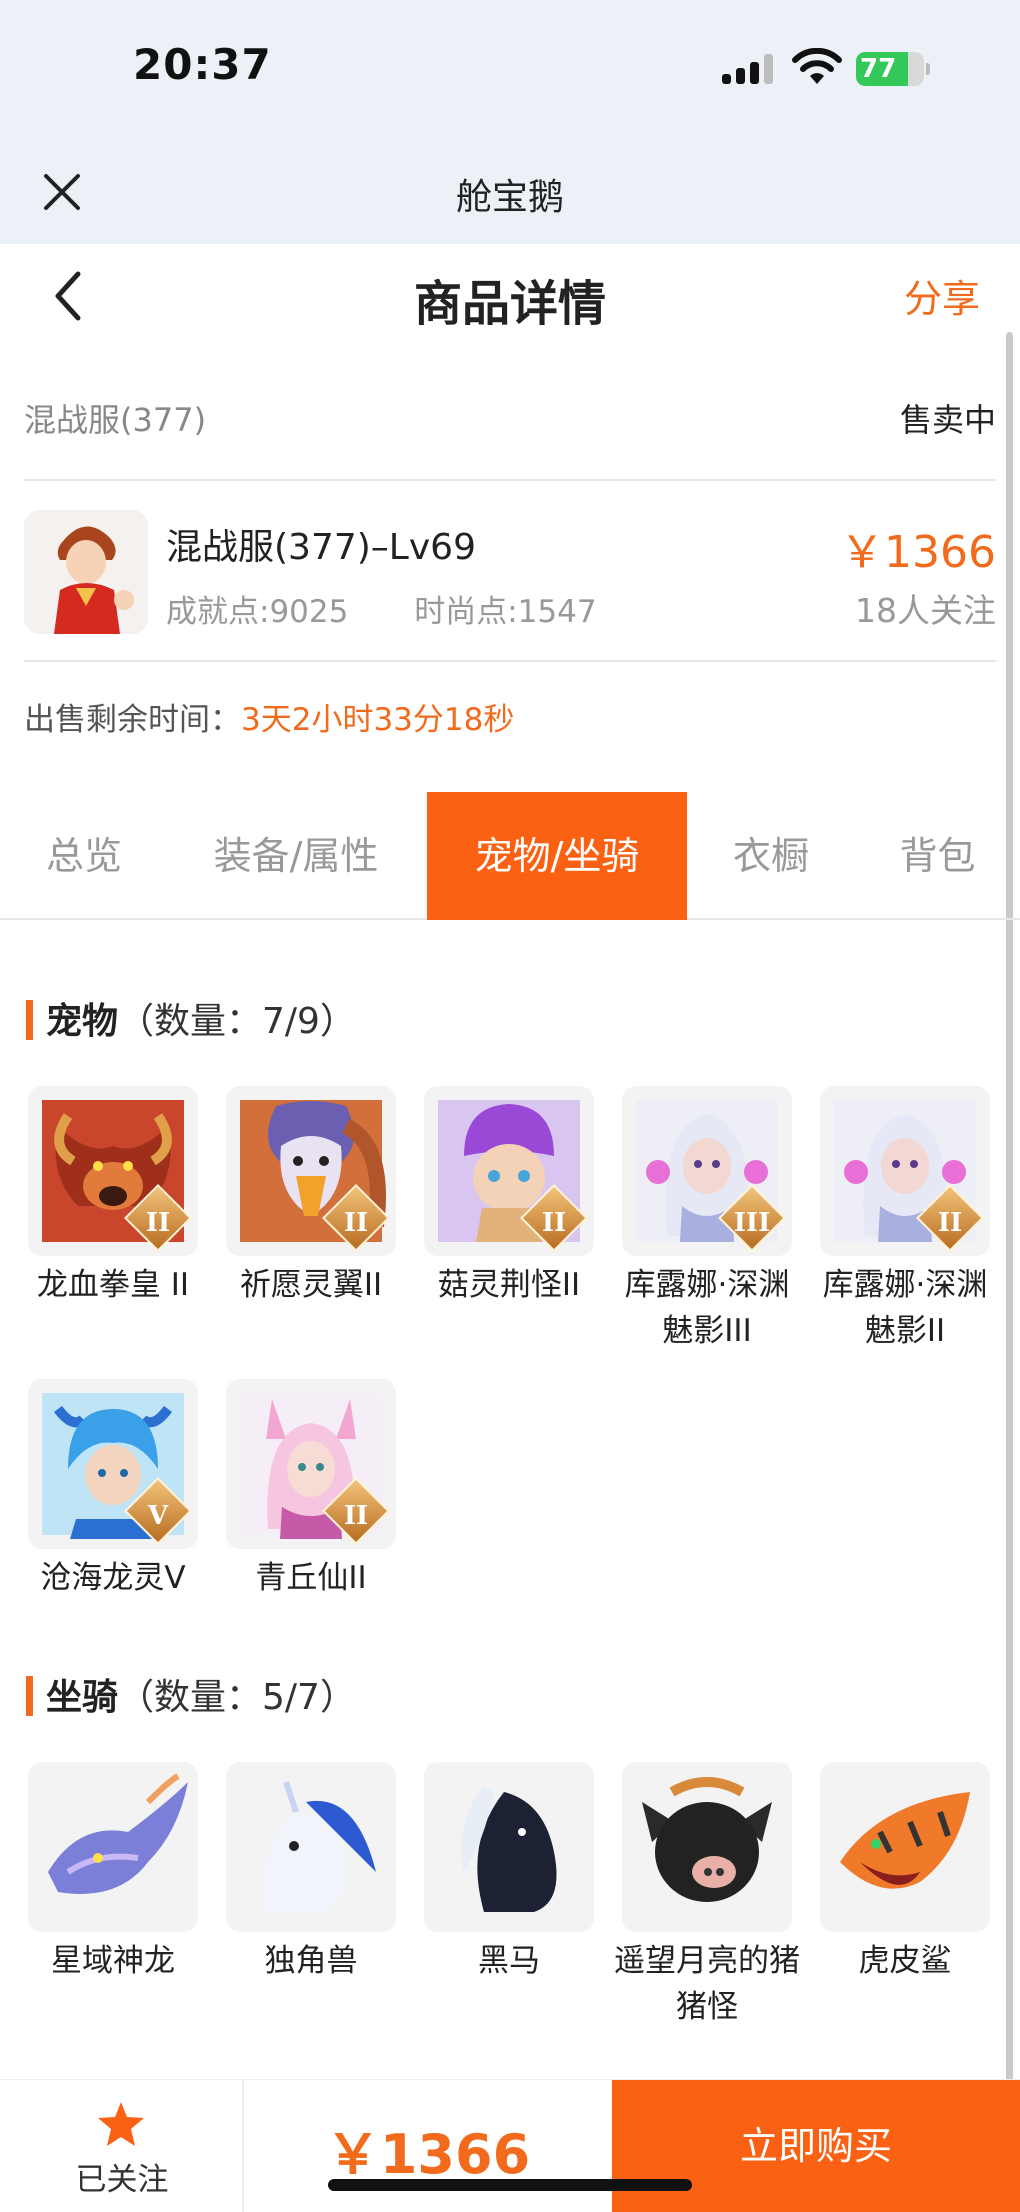 This screenshot has width=1020, height=2212. I want to click on pet-name: 祈愿灵翼II, so click(311, 1285).